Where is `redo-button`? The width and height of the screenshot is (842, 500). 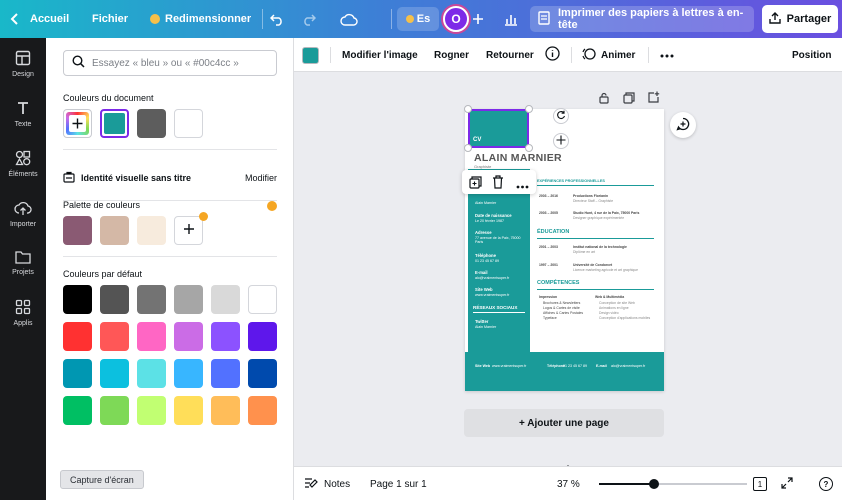 redo-button is located at coordinates (309, 19).